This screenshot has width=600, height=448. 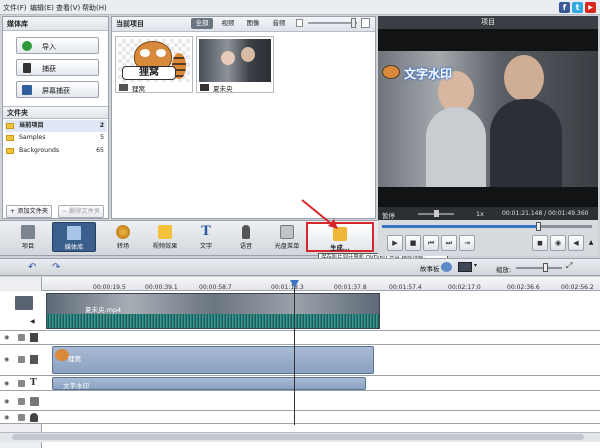 I want to click on clapper-icon, so click(x=28, y=232).